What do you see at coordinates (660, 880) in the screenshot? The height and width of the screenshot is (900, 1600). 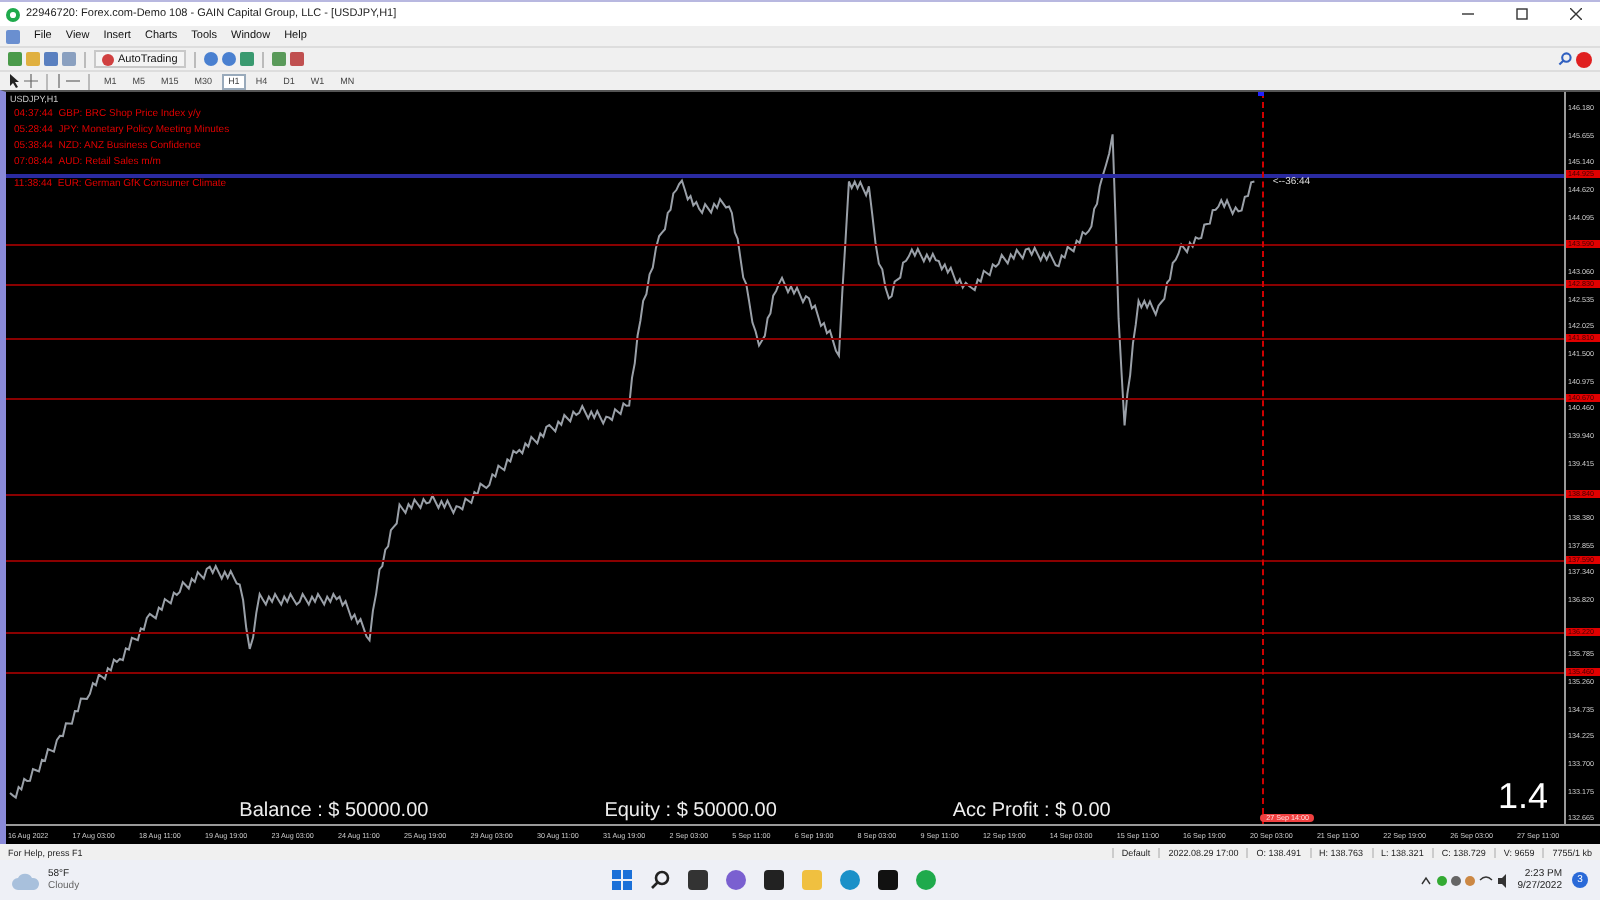 I see `search-icon` at bounding box center [660, 880].